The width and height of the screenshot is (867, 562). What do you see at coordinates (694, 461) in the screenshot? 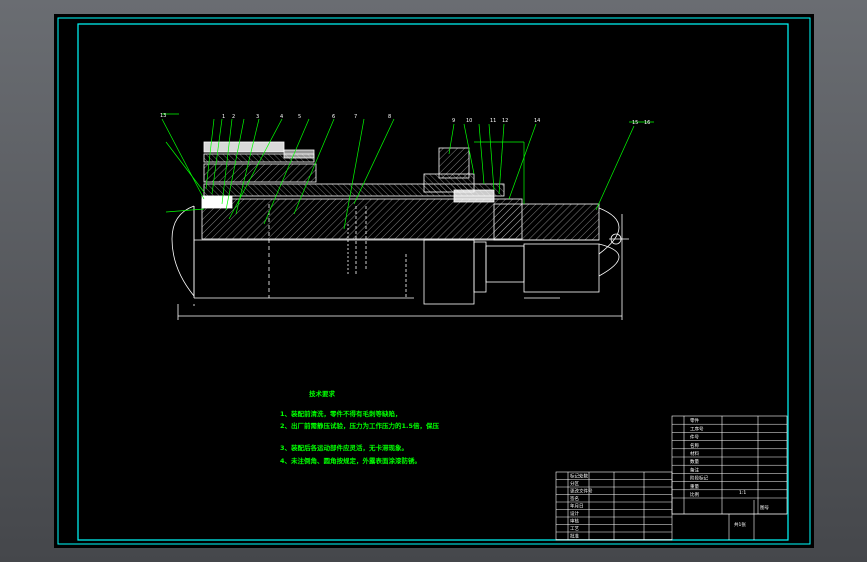
I see `parts-list-cell: 数量` at bounding box center [694, 461].